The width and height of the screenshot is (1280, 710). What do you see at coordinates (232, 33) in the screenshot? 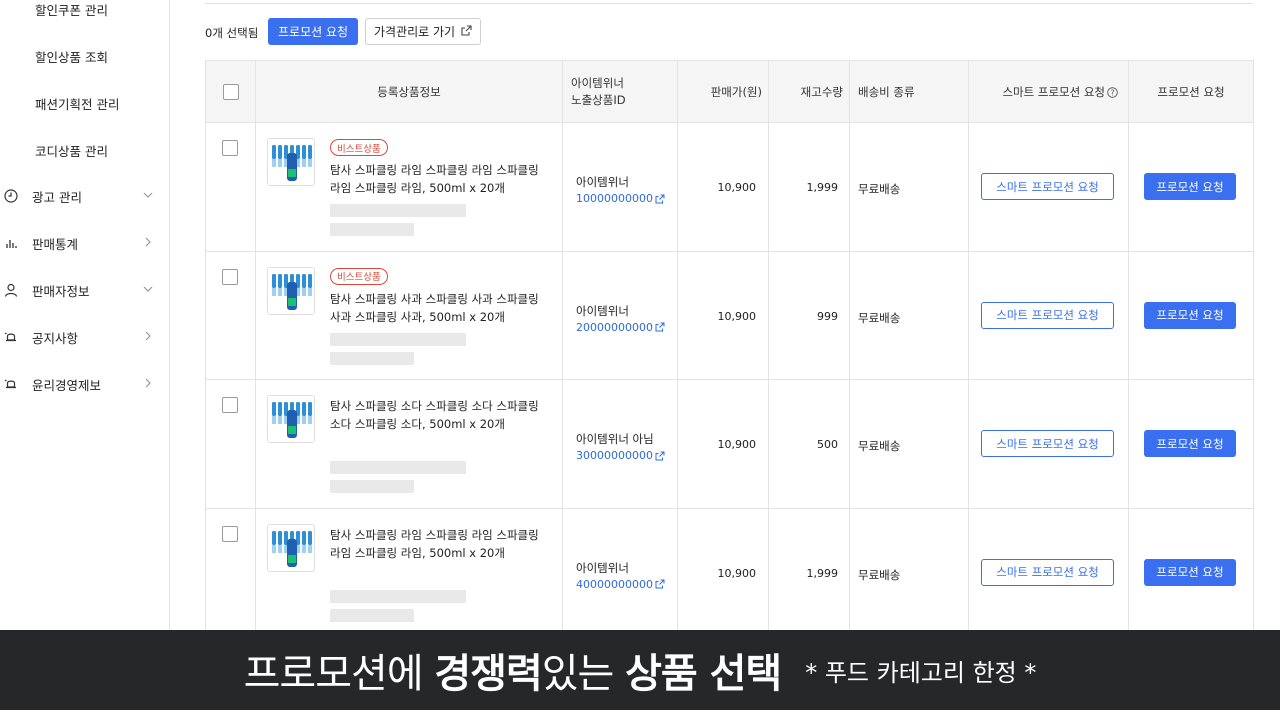
I see `selected-count: 0개 선택됨` at bounding box center [232, 33].